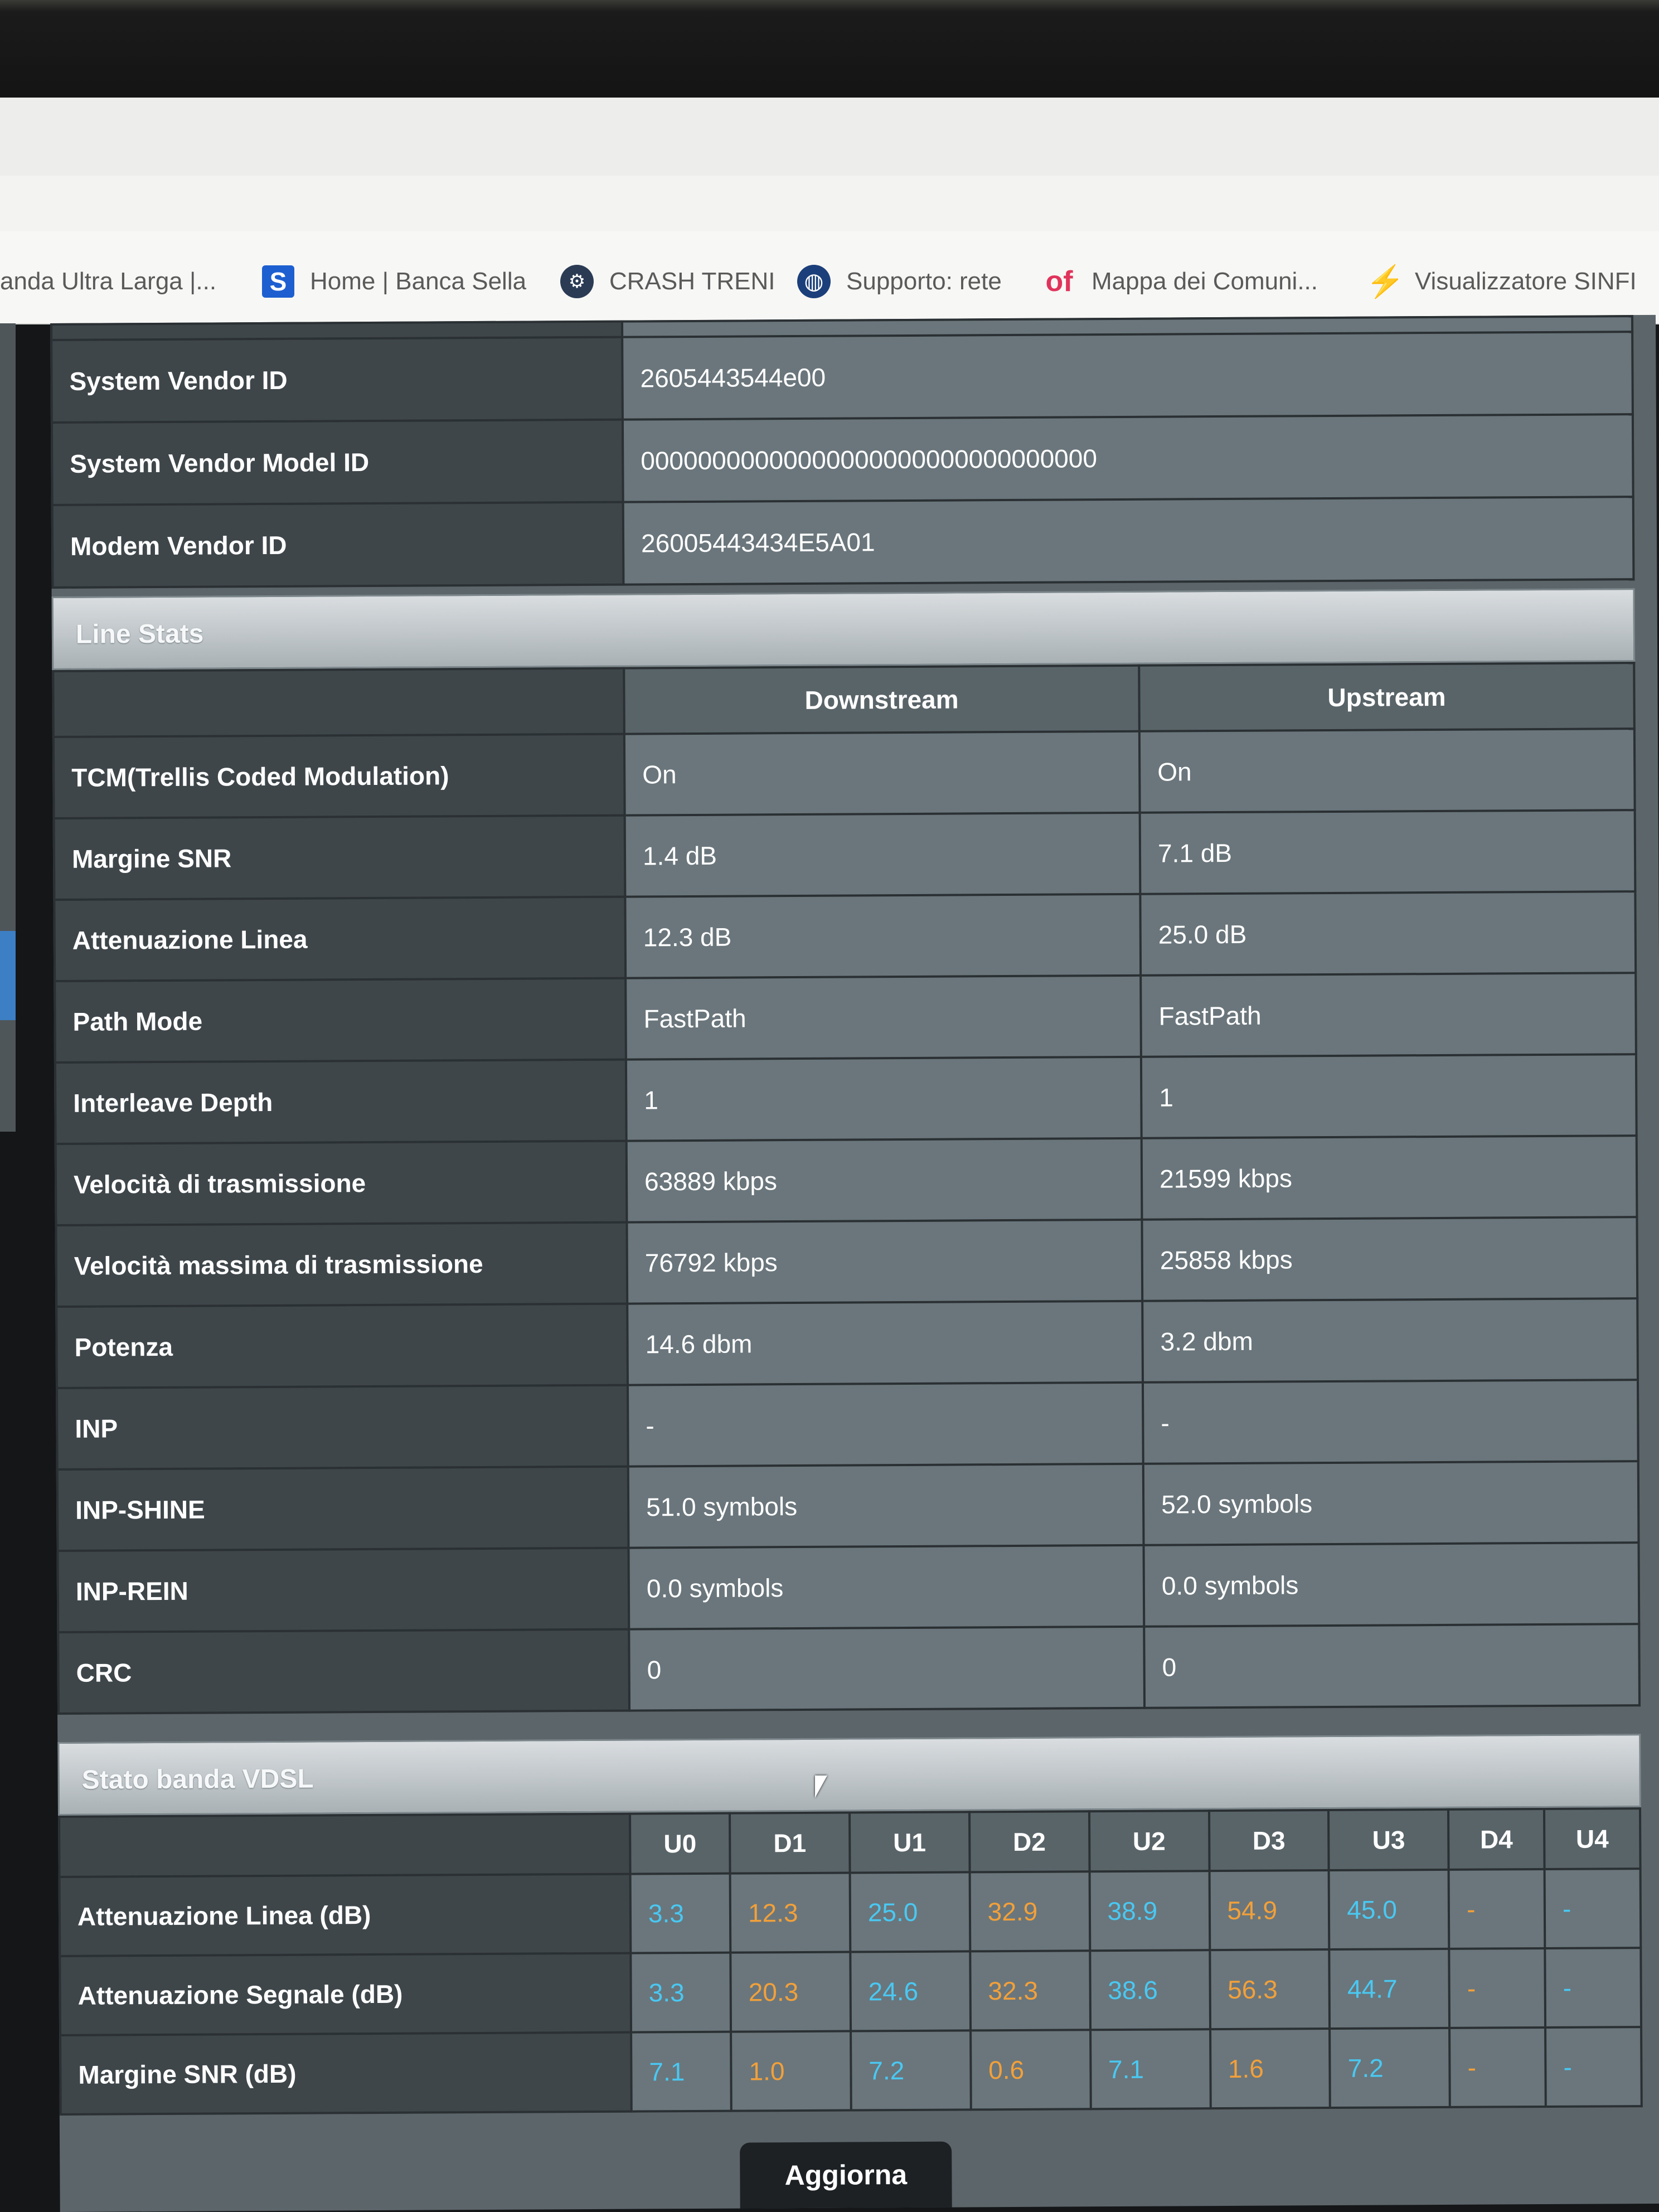 The width and height of the screenshot is (1659, 2212). I want to click on side-panel-edge, so click(8, 727).